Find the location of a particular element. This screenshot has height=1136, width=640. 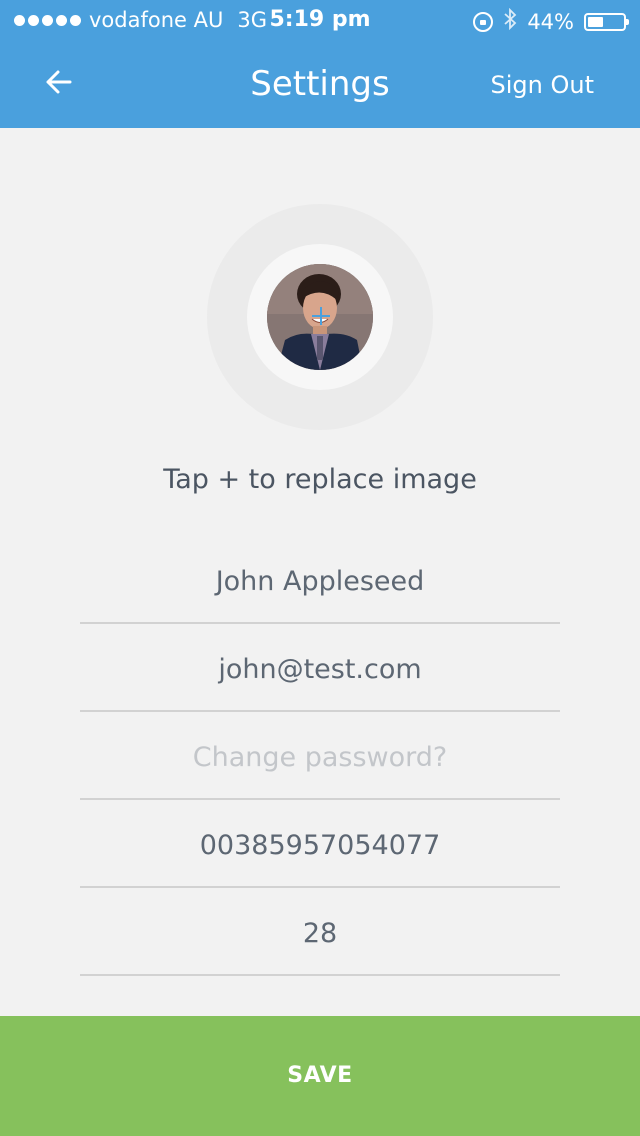

battery-percent: 44% is located at coordinates (550, 21).